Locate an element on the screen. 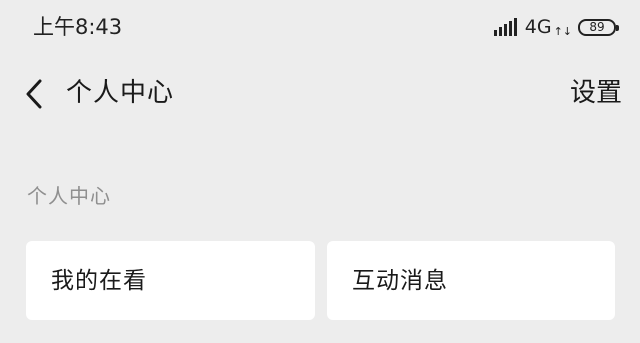  settings-button: 设置 is located at coordinates (596, 93).